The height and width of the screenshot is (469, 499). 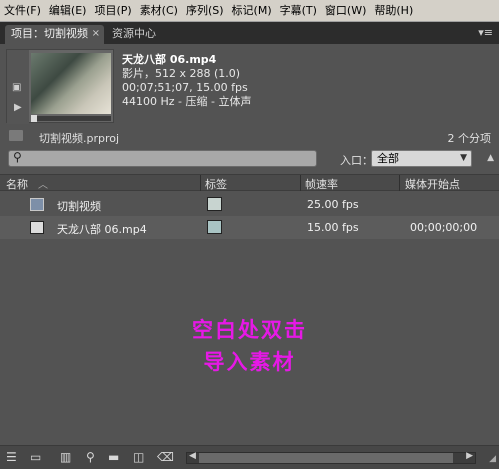 What do you see at coordinates (192, 456) in the screenshot?
I see `scroll-left-icon: ◀` at bounding box center [192, 456].